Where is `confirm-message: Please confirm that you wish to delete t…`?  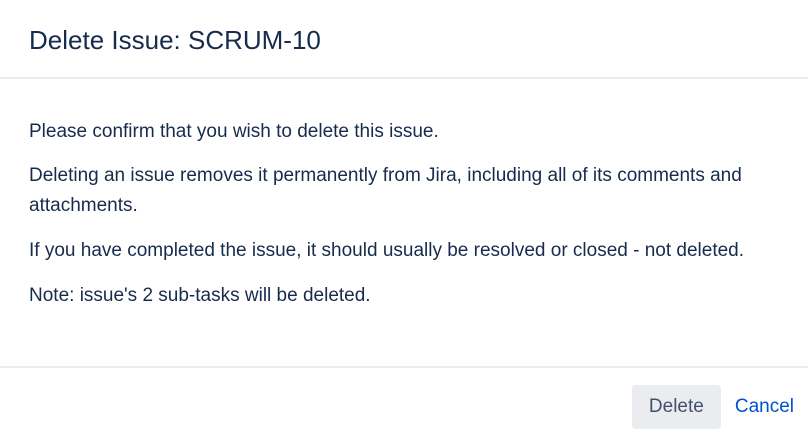 confirm-message: Please confirm that you wish to delete t… is located at coordinates (234, 131).